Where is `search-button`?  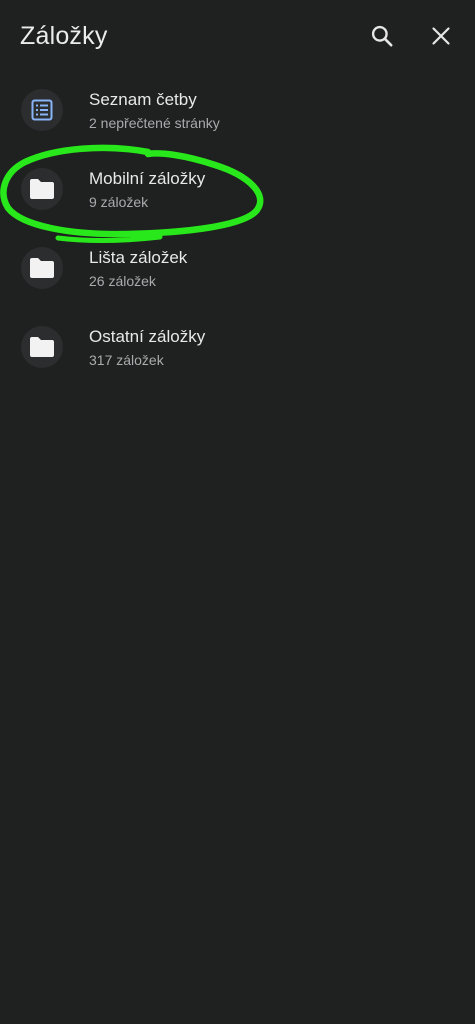 search-button is located at coordinates (382, 36).